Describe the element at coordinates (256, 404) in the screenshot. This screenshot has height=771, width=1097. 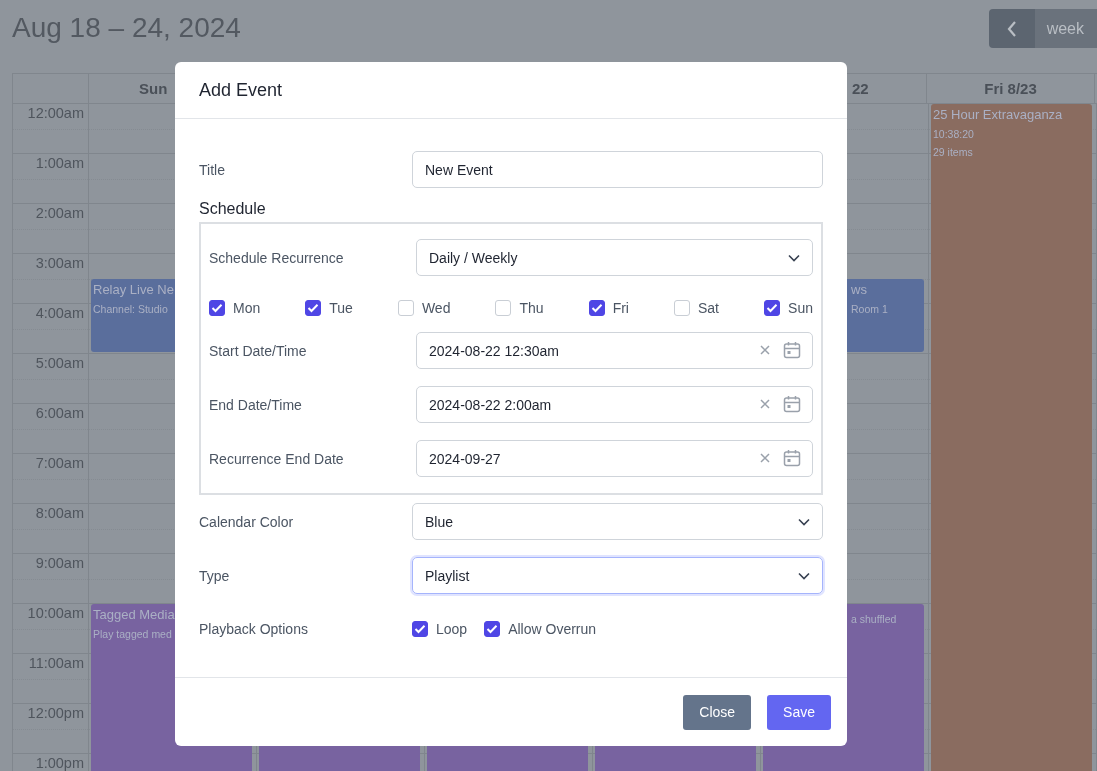
I see `field-label: End Date/Time` at that location.